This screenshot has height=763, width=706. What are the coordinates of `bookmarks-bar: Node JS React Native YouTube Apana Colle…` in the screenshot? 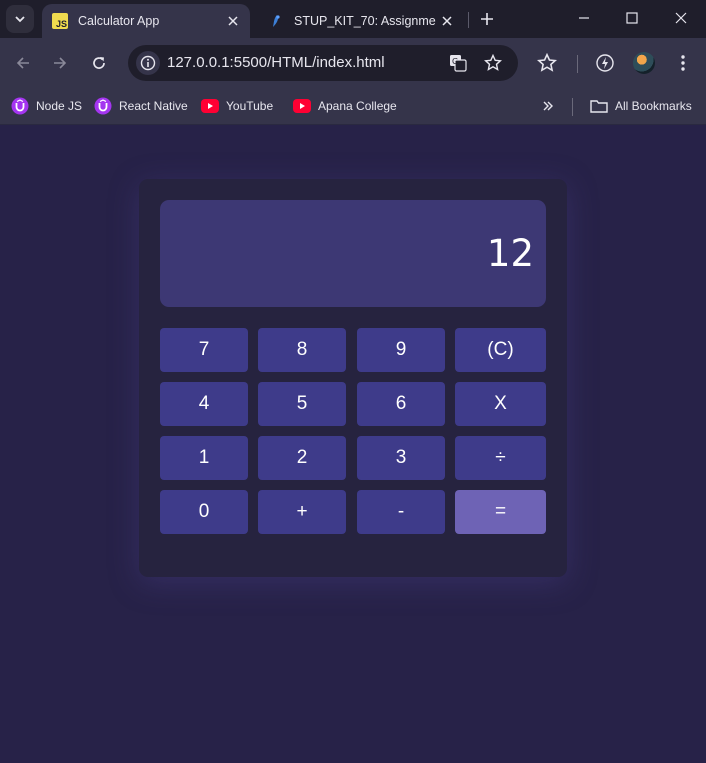 It's located at (353, 107).